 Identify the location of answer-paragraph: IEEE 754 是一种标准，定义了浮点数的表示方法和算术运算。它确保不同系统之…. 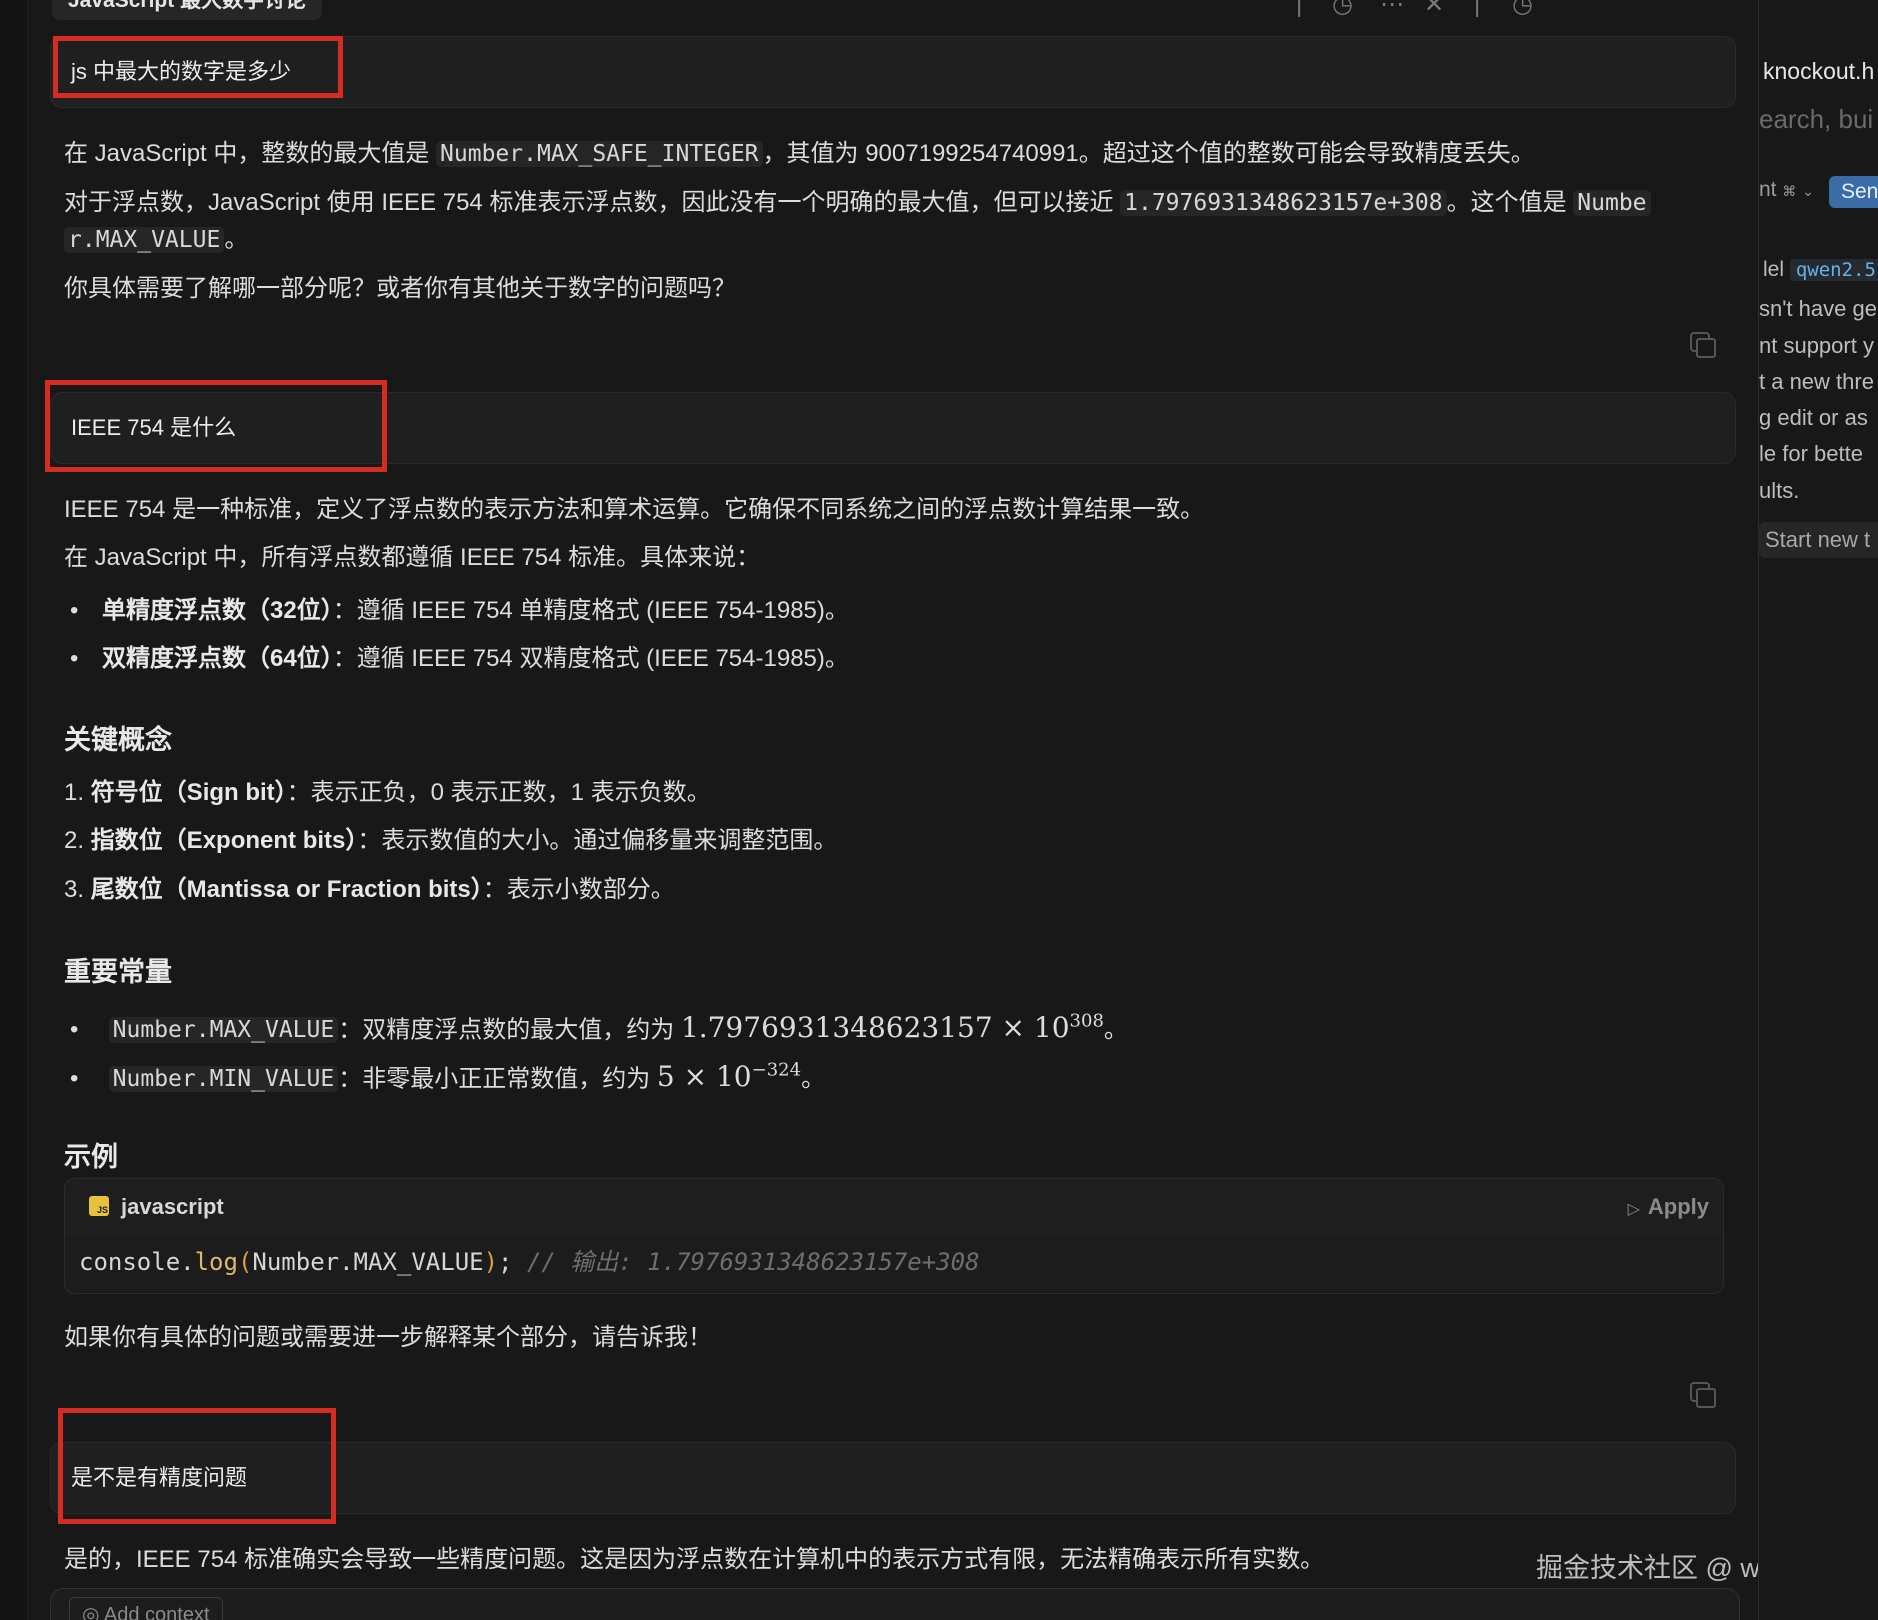
(634, 509).